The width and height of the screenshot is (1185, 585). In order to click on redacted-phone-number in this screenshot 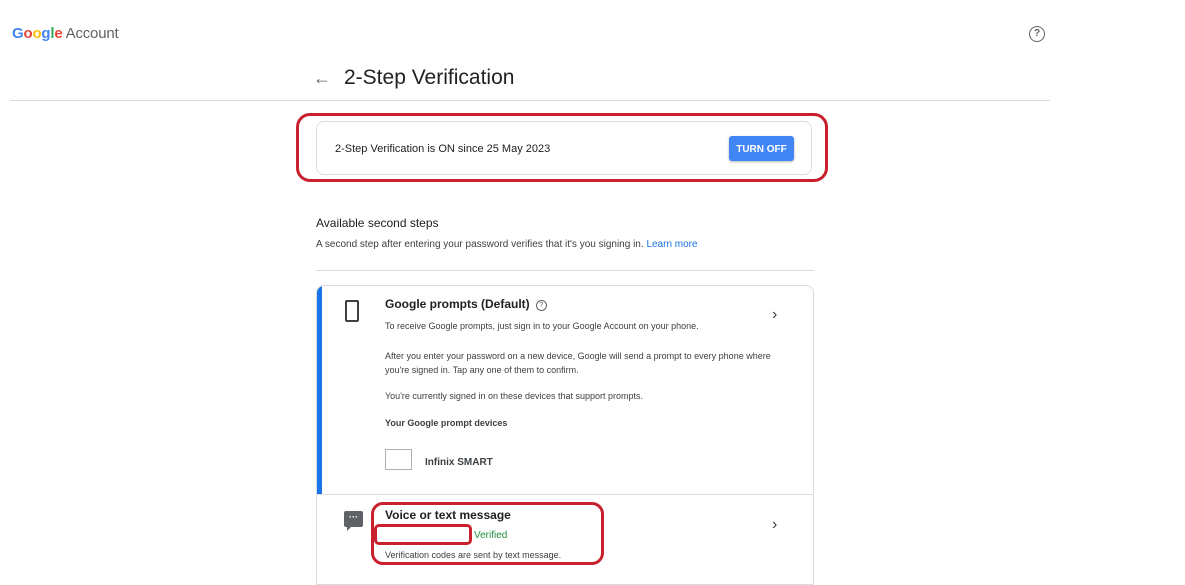, I will do `click(423, 534)`.